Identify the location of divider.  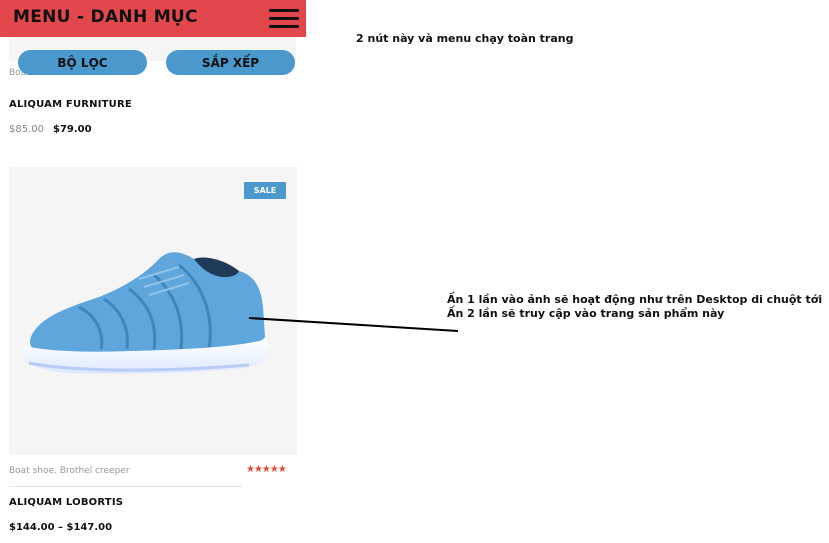
(125, 486).